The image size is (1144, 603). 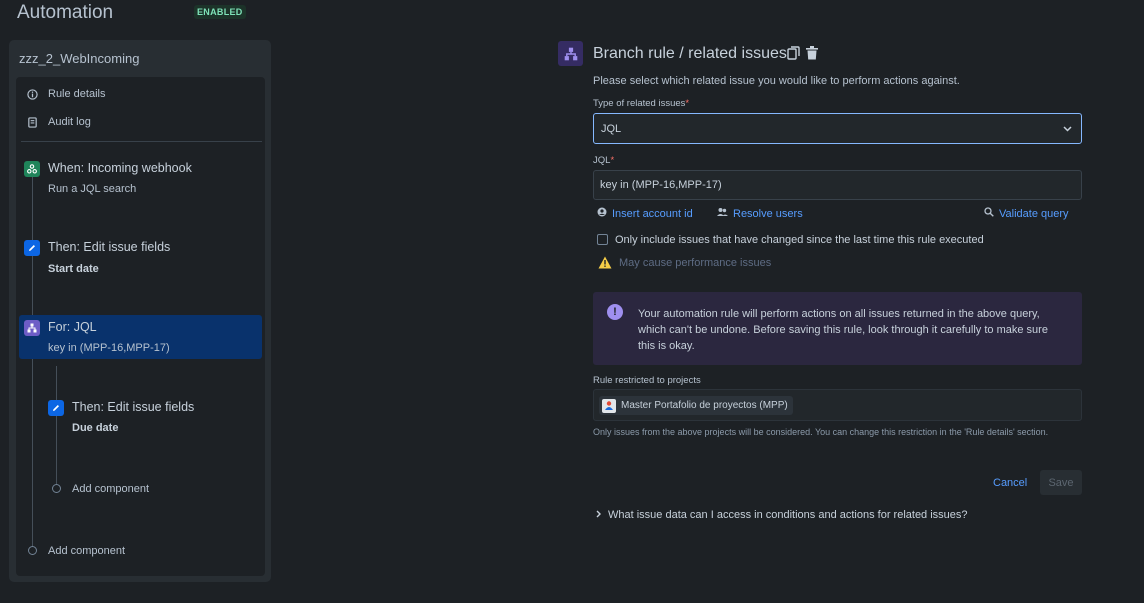 What do you see at coordinates (837, 128) in the screenshot?
I see `related-type-select: JQL` at bounding box center [837, 128].